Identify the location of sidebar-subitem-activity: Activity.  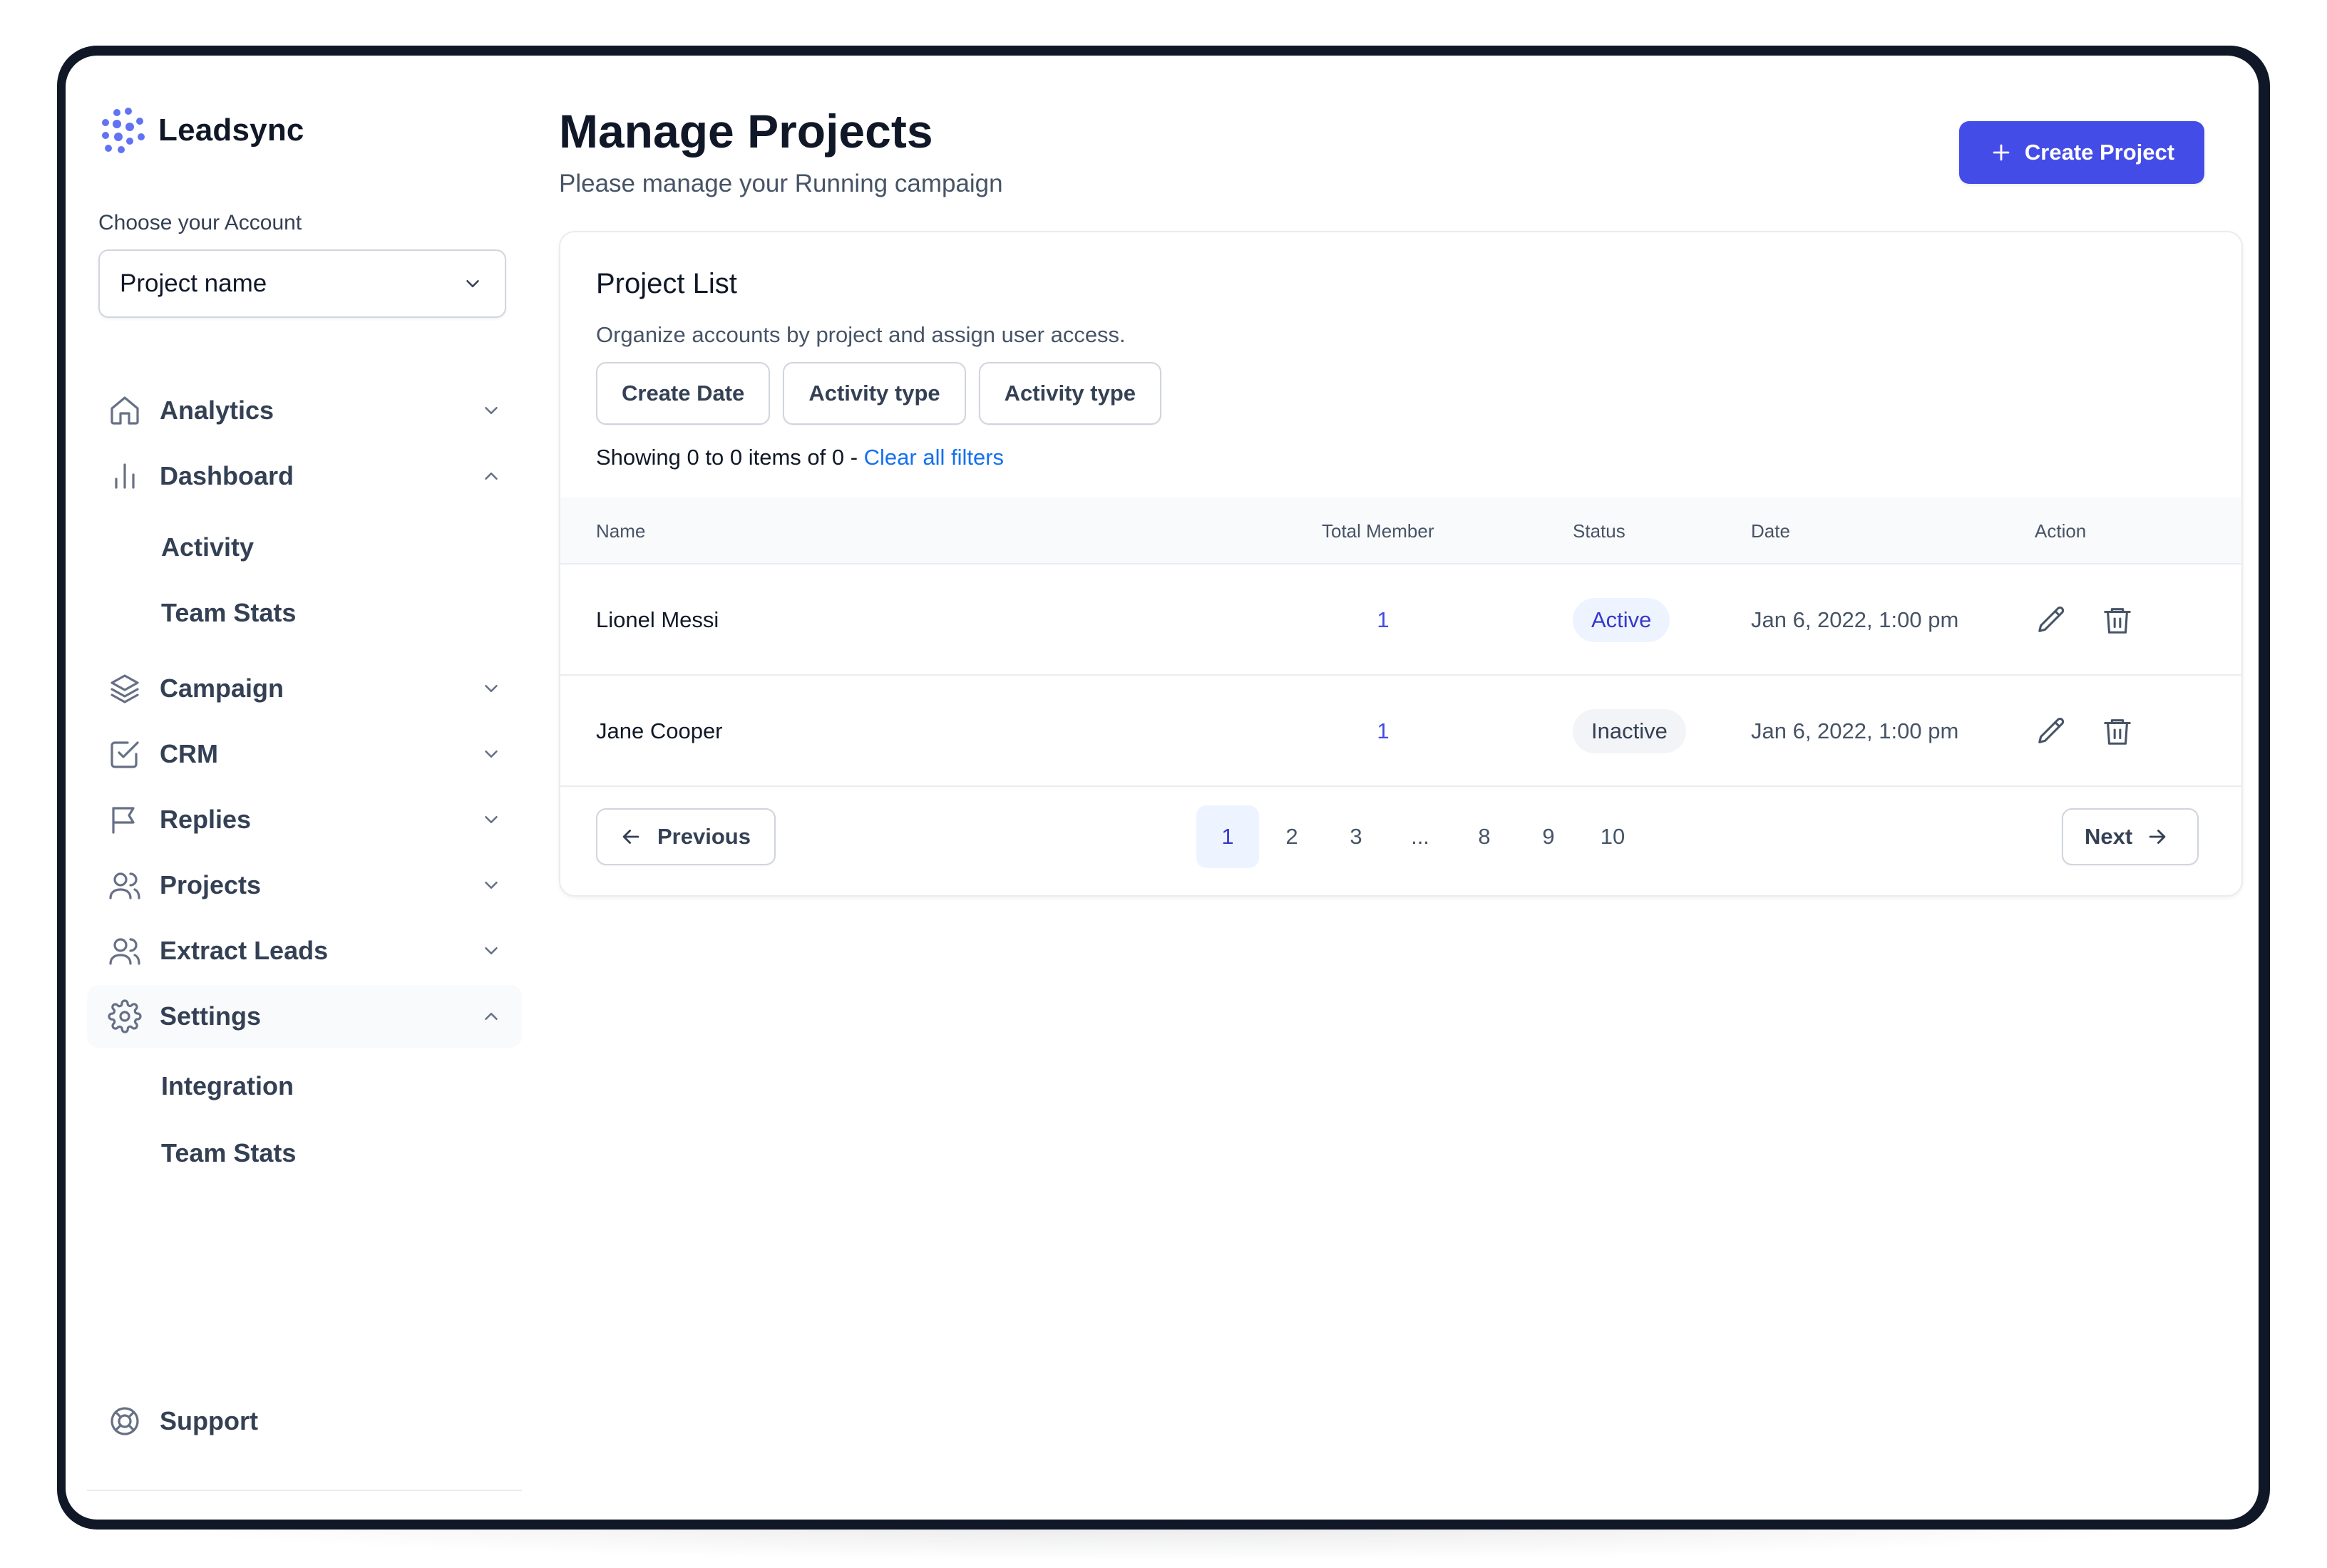
(304, 547).